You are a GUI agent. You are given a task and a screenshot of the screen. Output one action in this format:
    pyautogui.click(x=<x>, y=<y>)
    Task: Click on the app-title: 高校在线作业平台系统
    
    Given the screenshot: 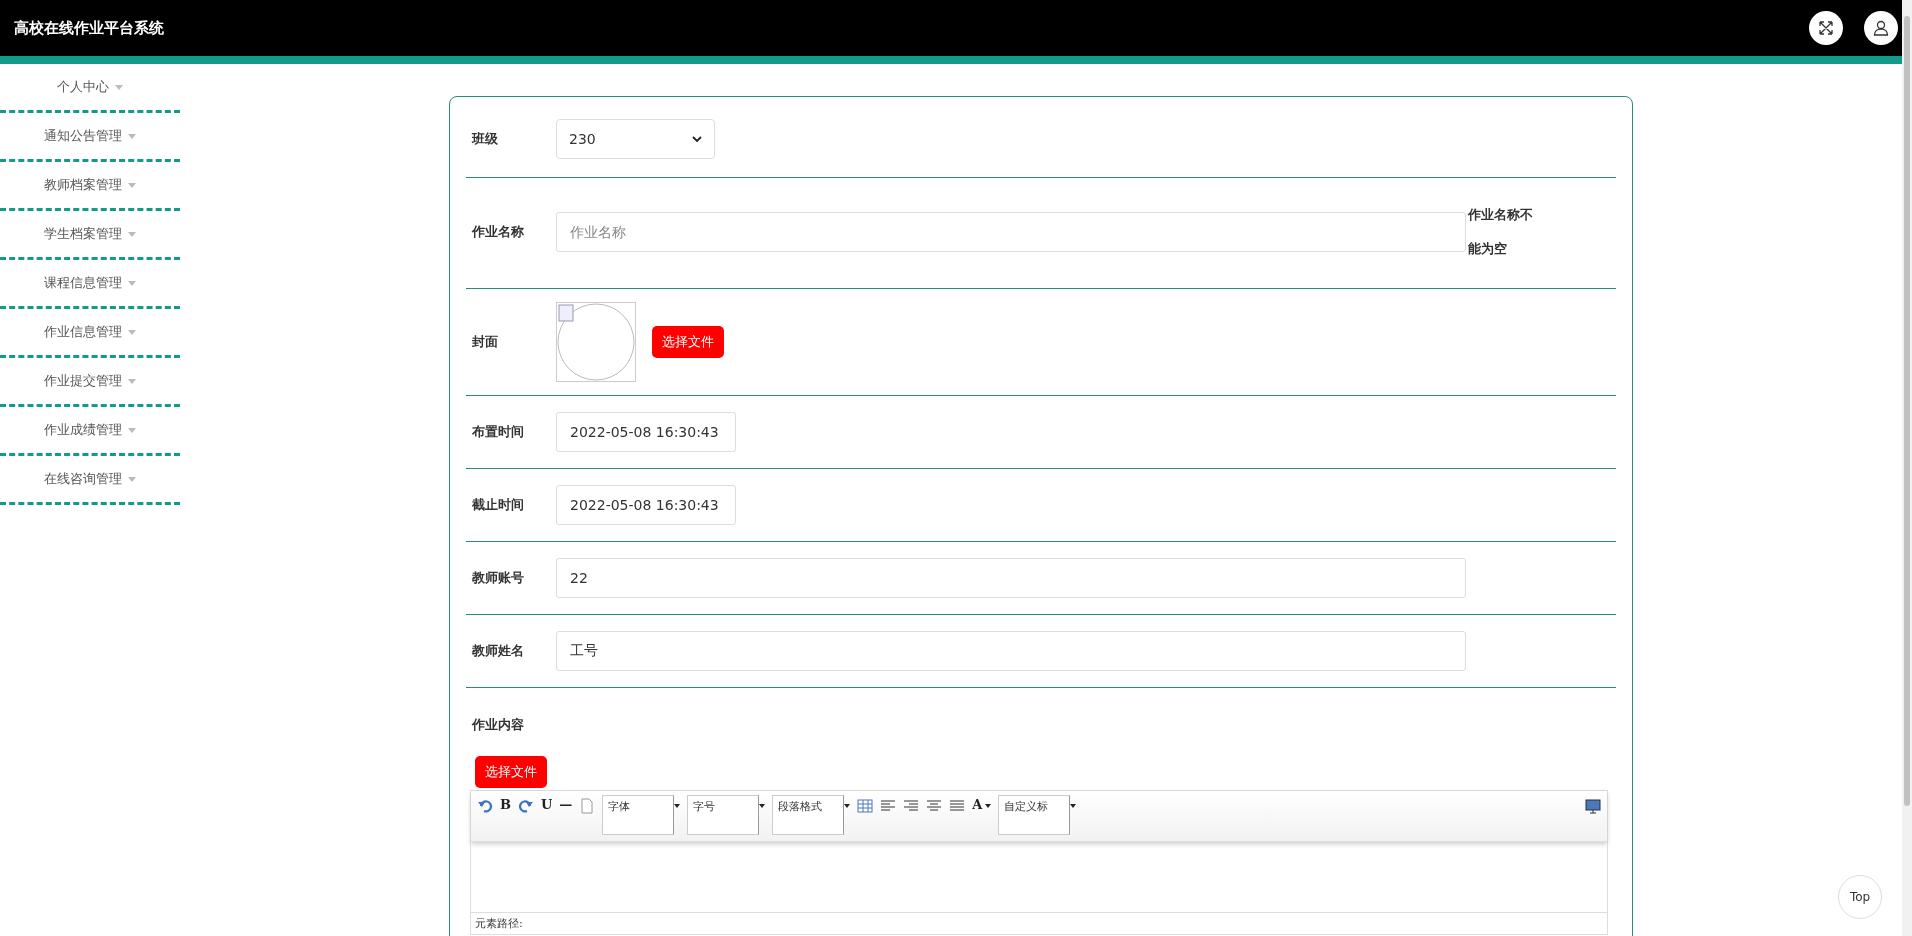 What is the action you would take?
    pyautogui.click(x=89, y=28)
    